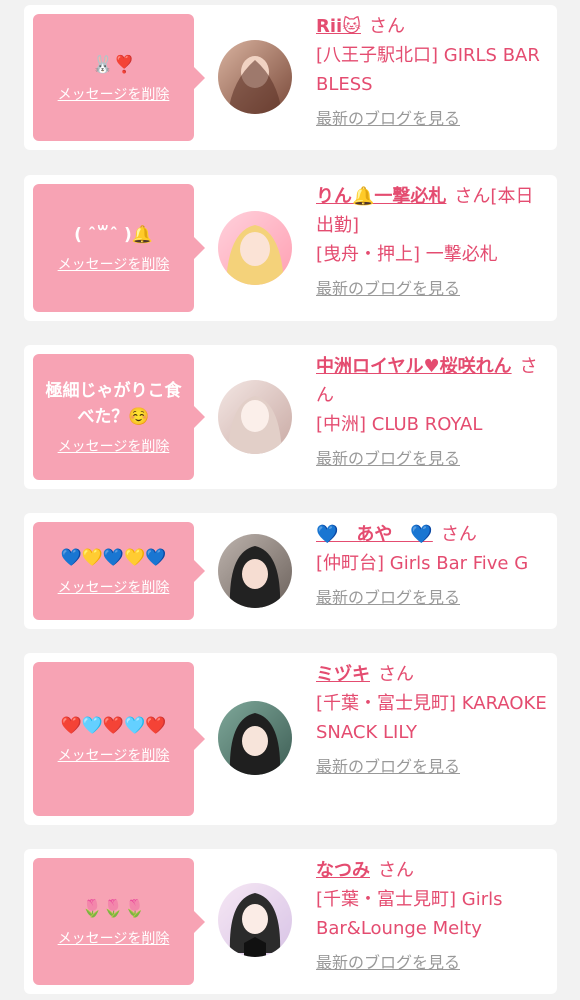  I want to click on shop-name: [千葉・富士見町] KARAOKE SNACK LILY, so click(431, 718).